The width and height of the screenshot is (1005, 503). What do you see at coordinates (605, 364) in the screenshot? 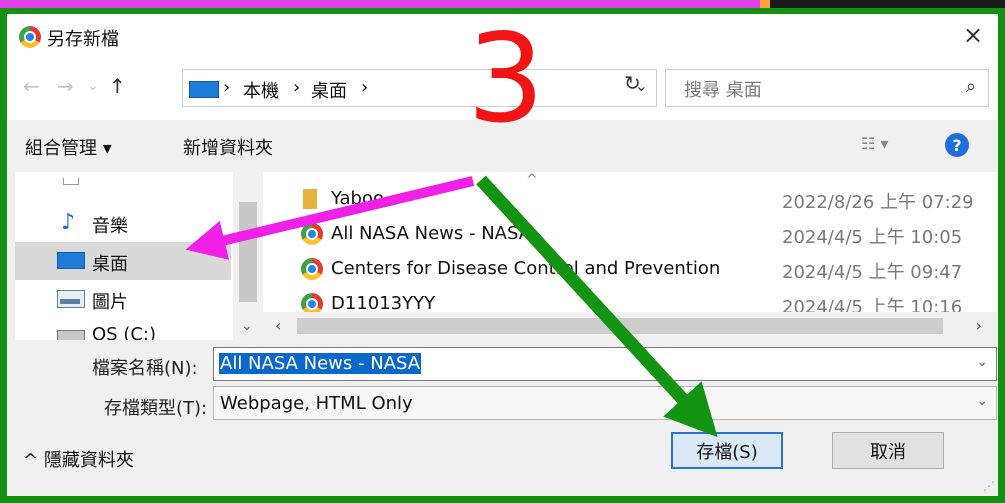
I see `filename-input: All NASA News - NASA ⌄` at bounding box center [605, 364].